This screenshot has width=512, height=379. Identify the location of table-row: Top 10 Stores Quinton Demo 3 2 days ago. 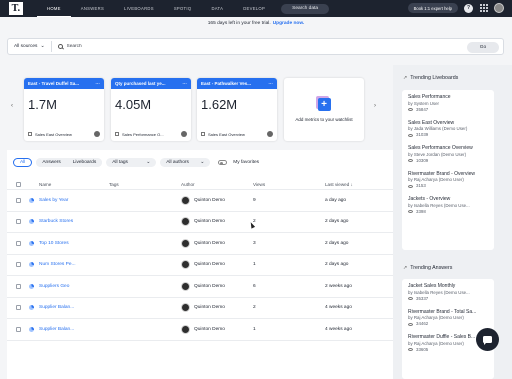
(200, 244).